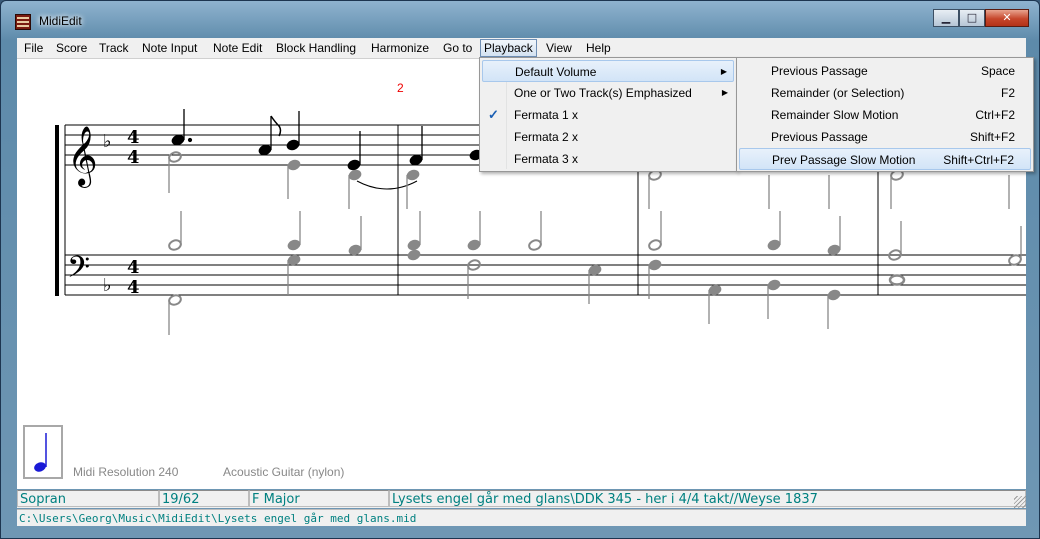 The height and width of the screenshot is (539, 1040). What do you see at coordinates (387, 185) in the screenshot?
I see `tie` at bounding box center [387, 185].